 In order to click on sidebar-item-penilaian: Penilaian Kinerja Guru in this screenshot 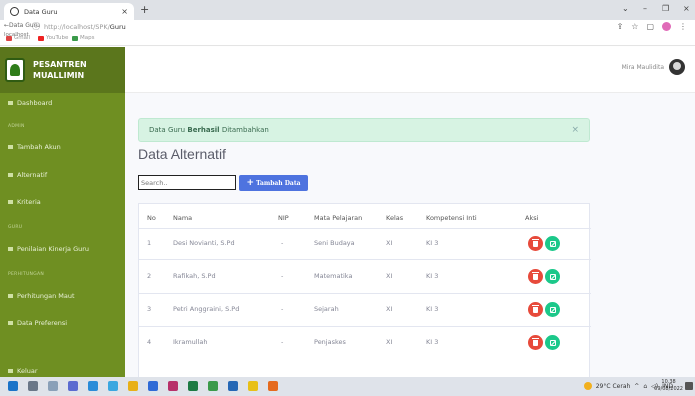, I will do `click(48, 249)`.